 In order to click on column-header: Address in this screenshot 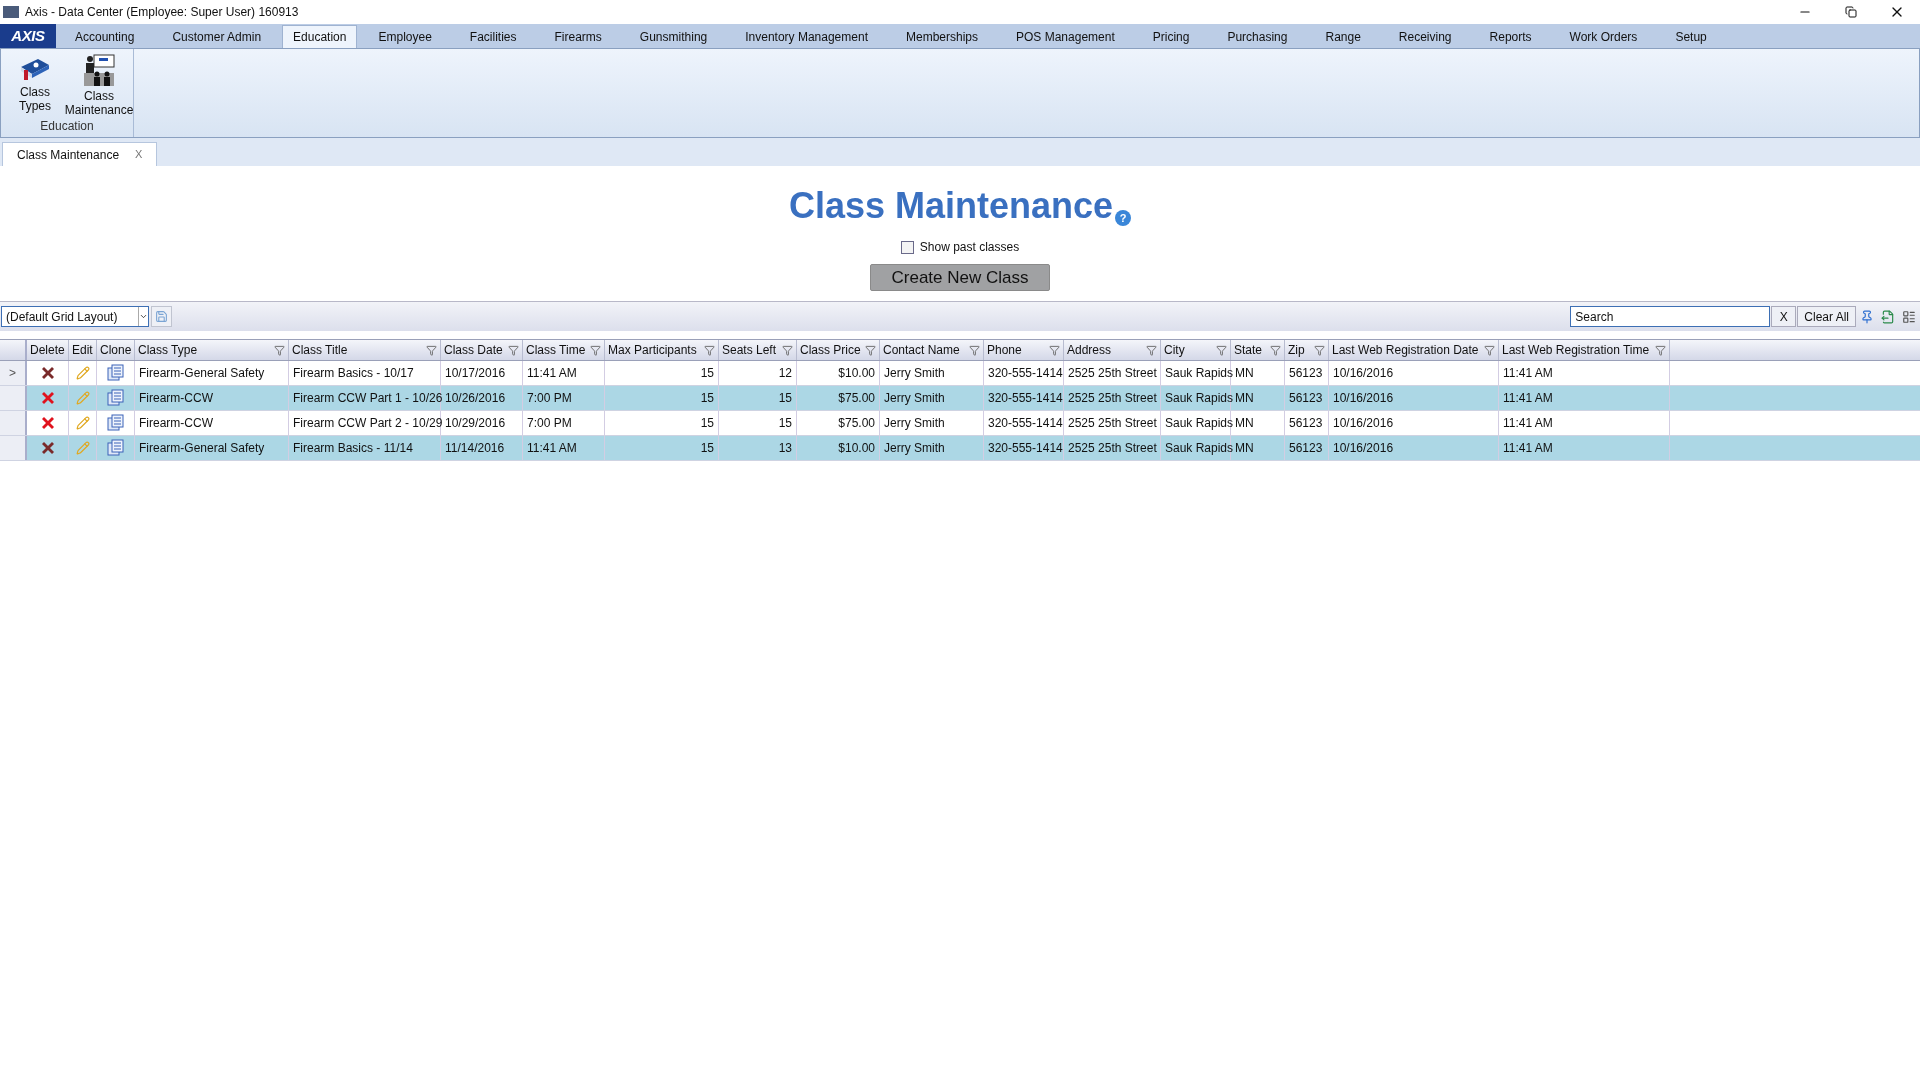, I will do `click(1112, 350)`.